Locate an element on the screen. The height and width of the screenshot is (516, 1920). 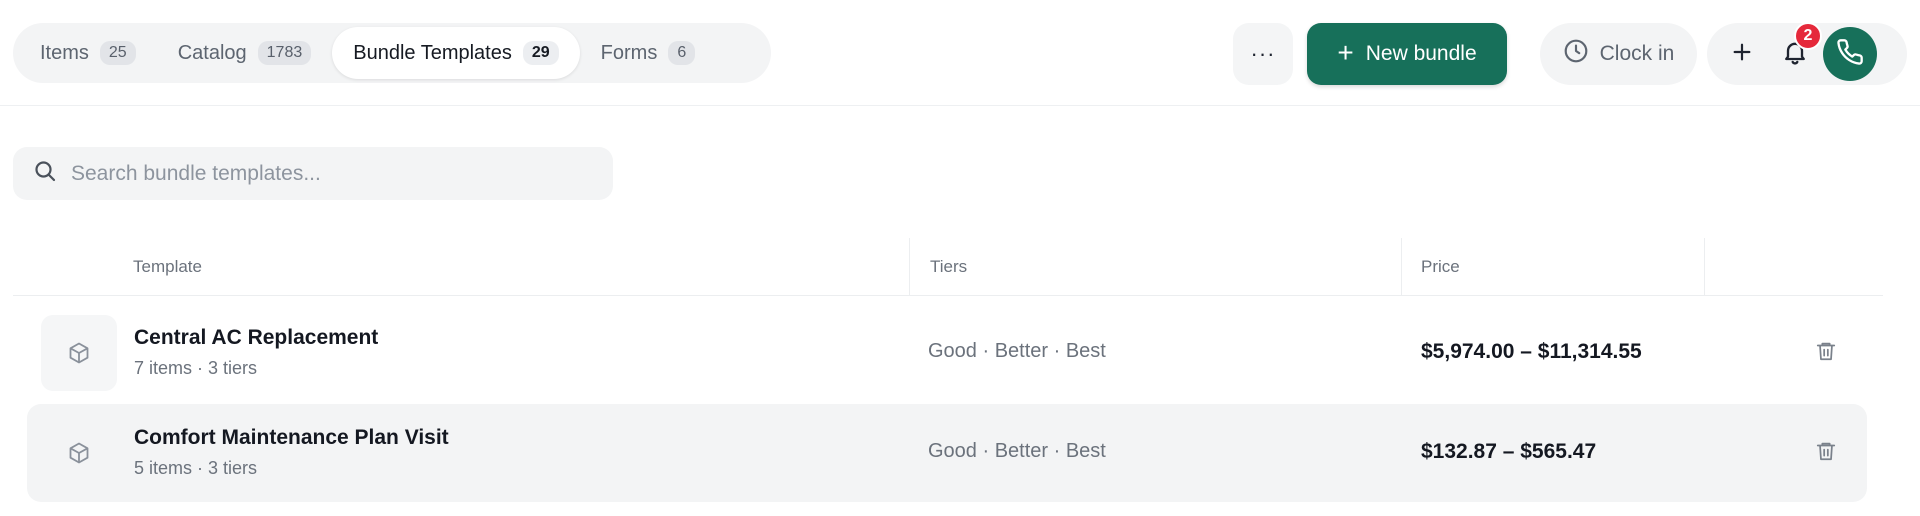
column-header-template: Template is located at coordinates (167, 267).